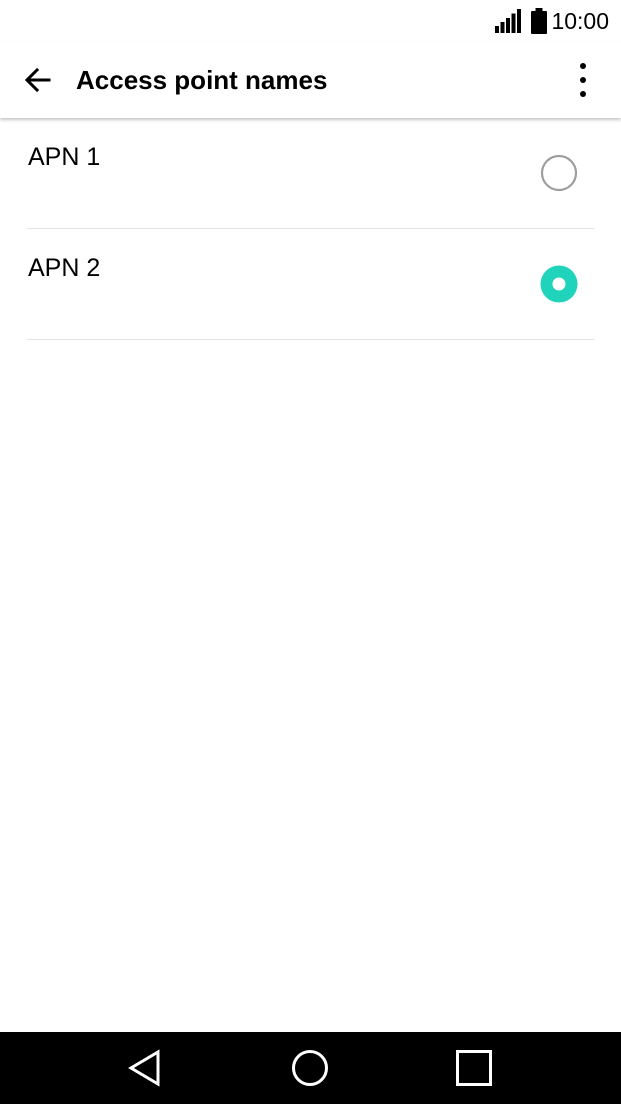 This screenshot has width=621, height=1104. I want to click on apn-item-1: APN 1, so click(310, 173).